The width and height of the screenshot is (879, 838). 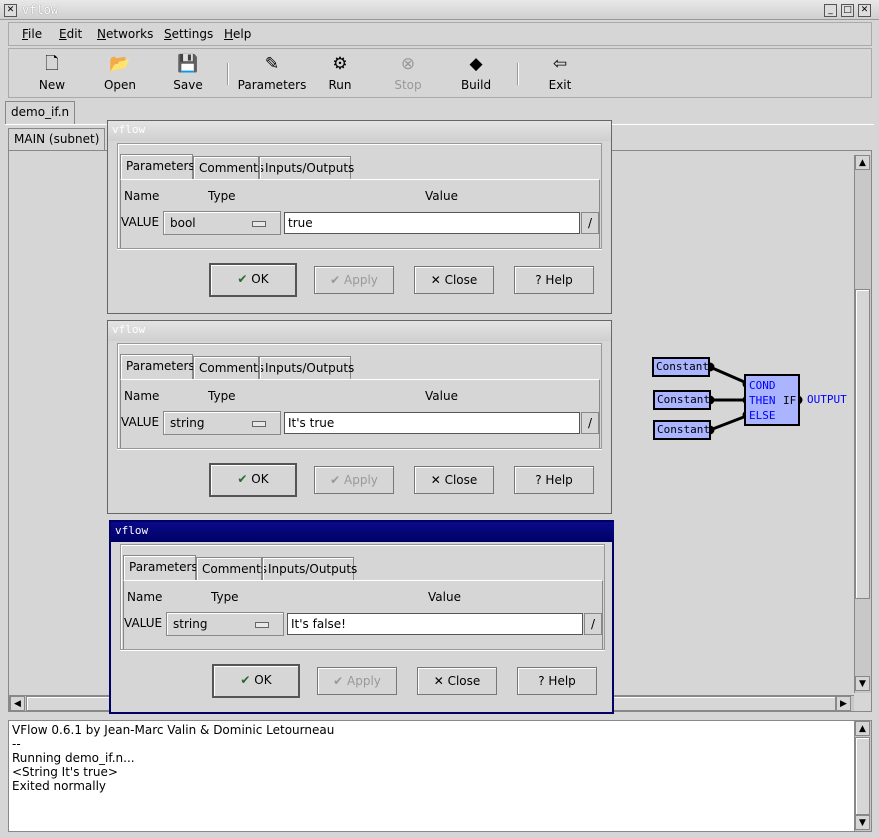 What do you see at coordinates (408, 64) in the screenshot?
I see `stop-icon: ⊗` at bounding box center [408, 64].